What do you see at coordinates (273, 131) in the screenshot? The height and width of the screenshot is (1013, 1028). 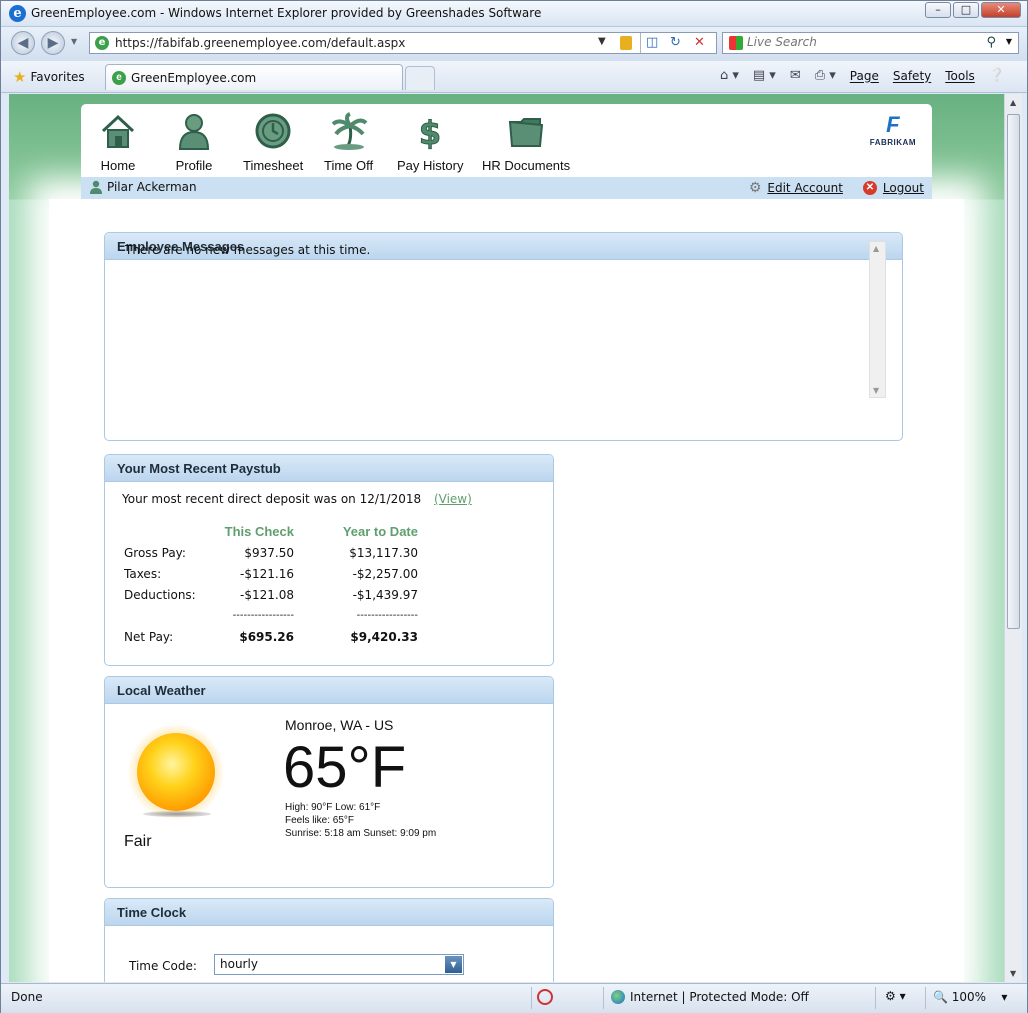 I see `clock-icon` at bounding box center [273, 131].